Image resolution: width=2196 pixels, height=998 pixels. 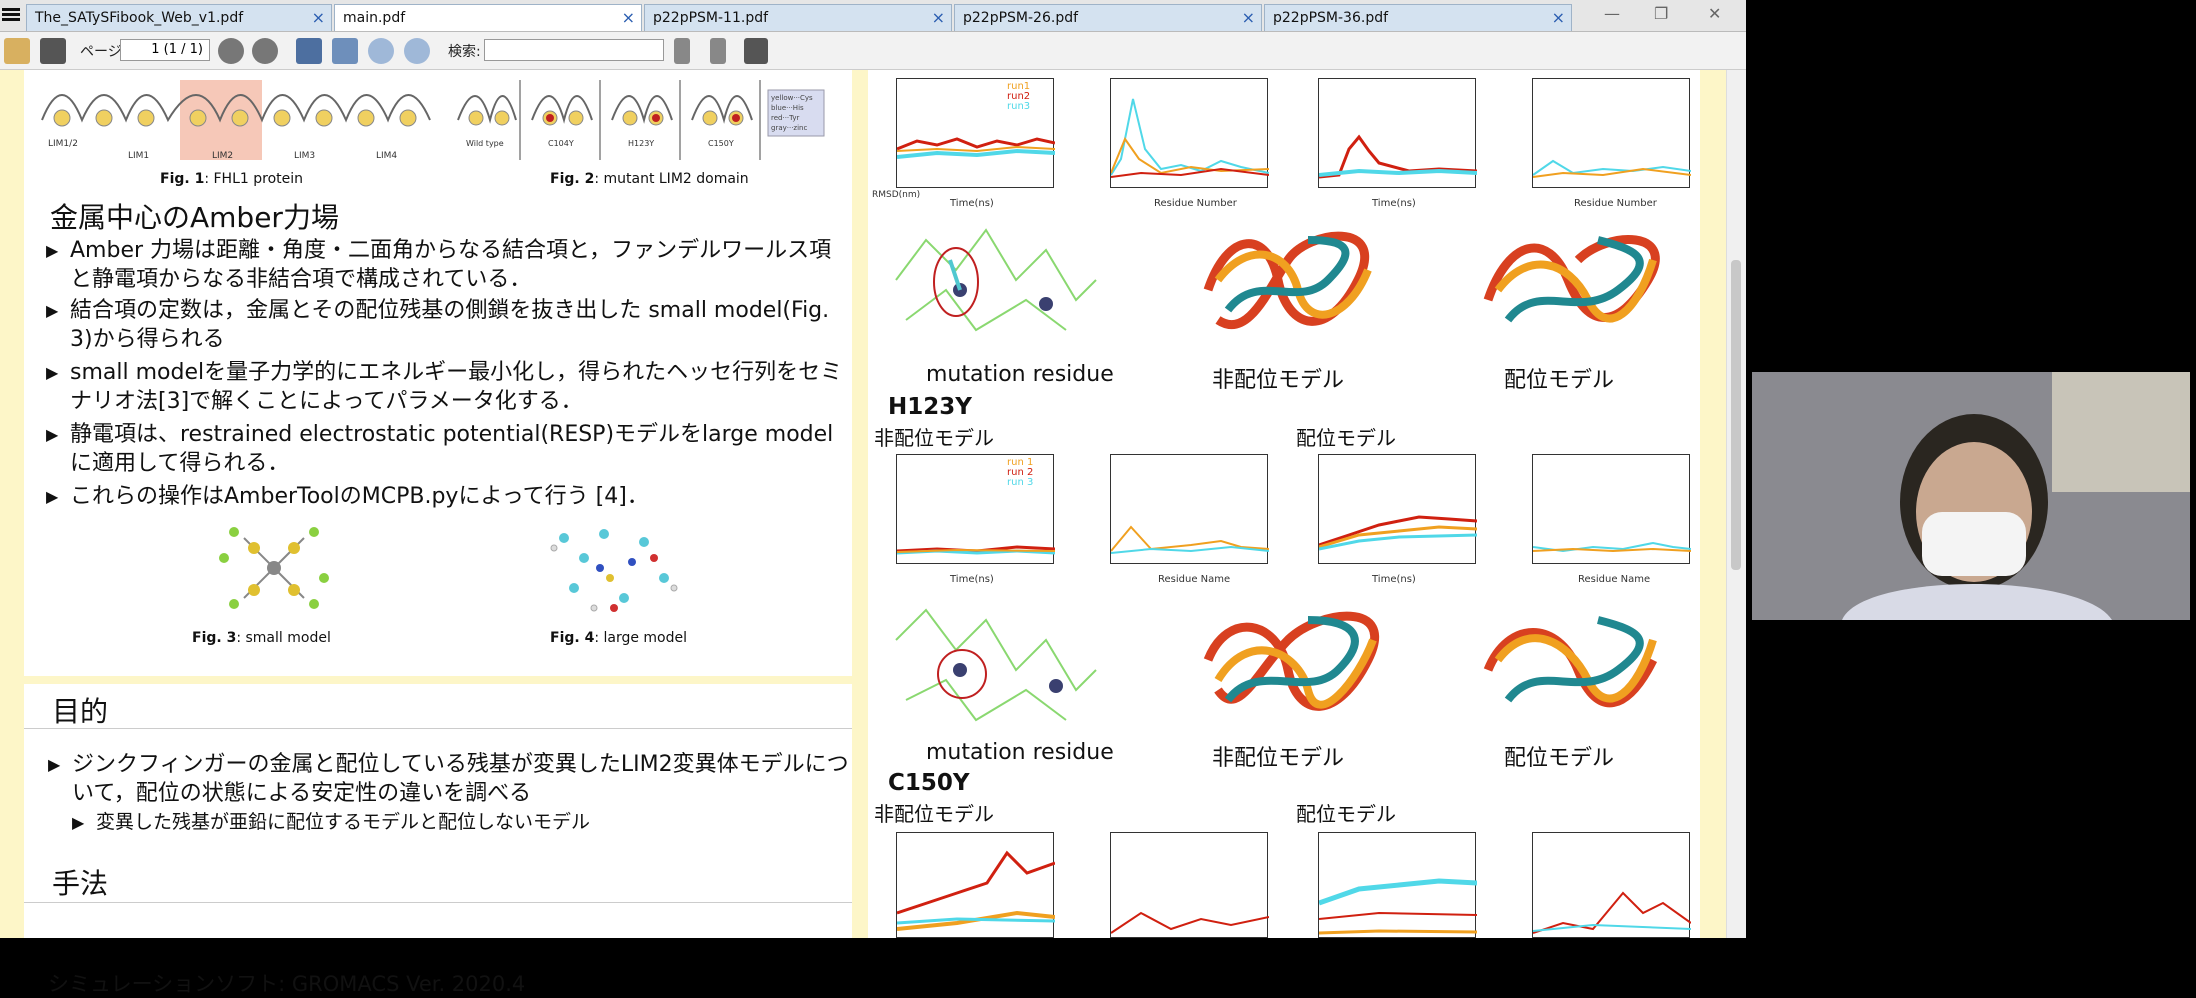 I want to click on mutation-residue-structure, so click(x=996, y=280).